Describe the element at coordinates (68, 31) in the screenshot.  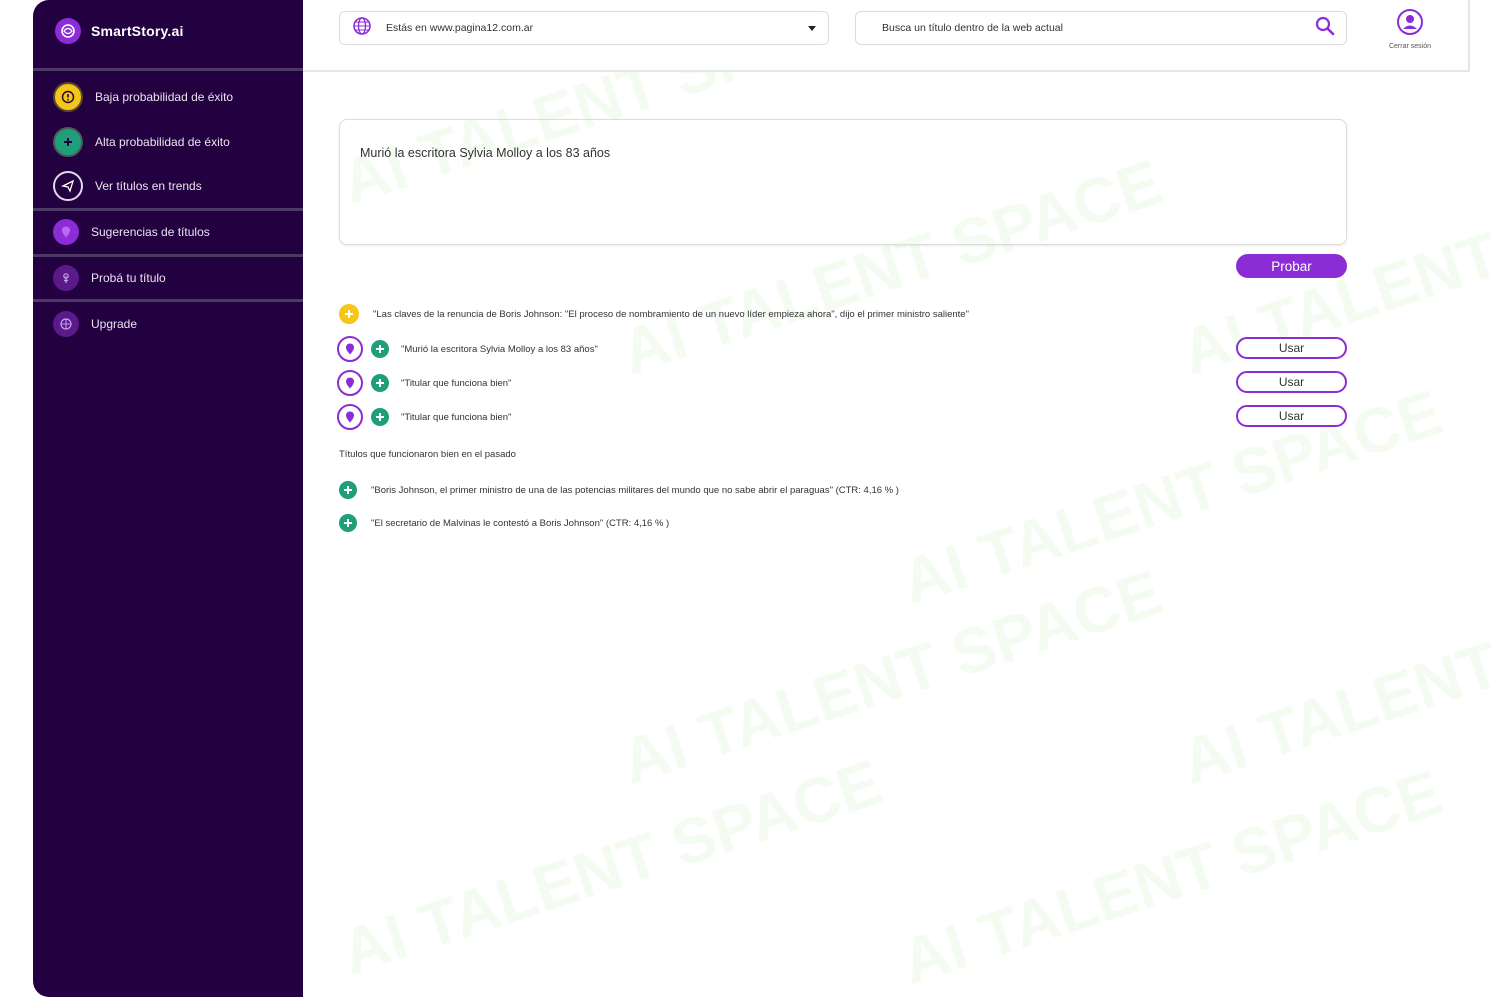
I see `brand-logo-icon` at that location.